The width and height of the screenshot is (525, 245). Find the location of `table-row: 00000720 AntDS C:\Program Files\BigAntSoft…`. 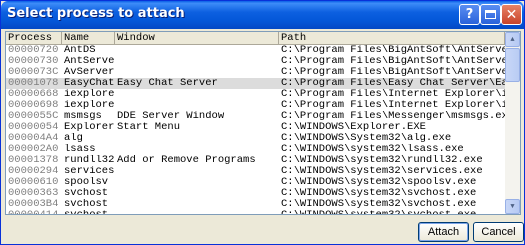

table-row: 00000720 AntDS C:\Program Files\BigAntSoft… is located at coordinates (255, 50).